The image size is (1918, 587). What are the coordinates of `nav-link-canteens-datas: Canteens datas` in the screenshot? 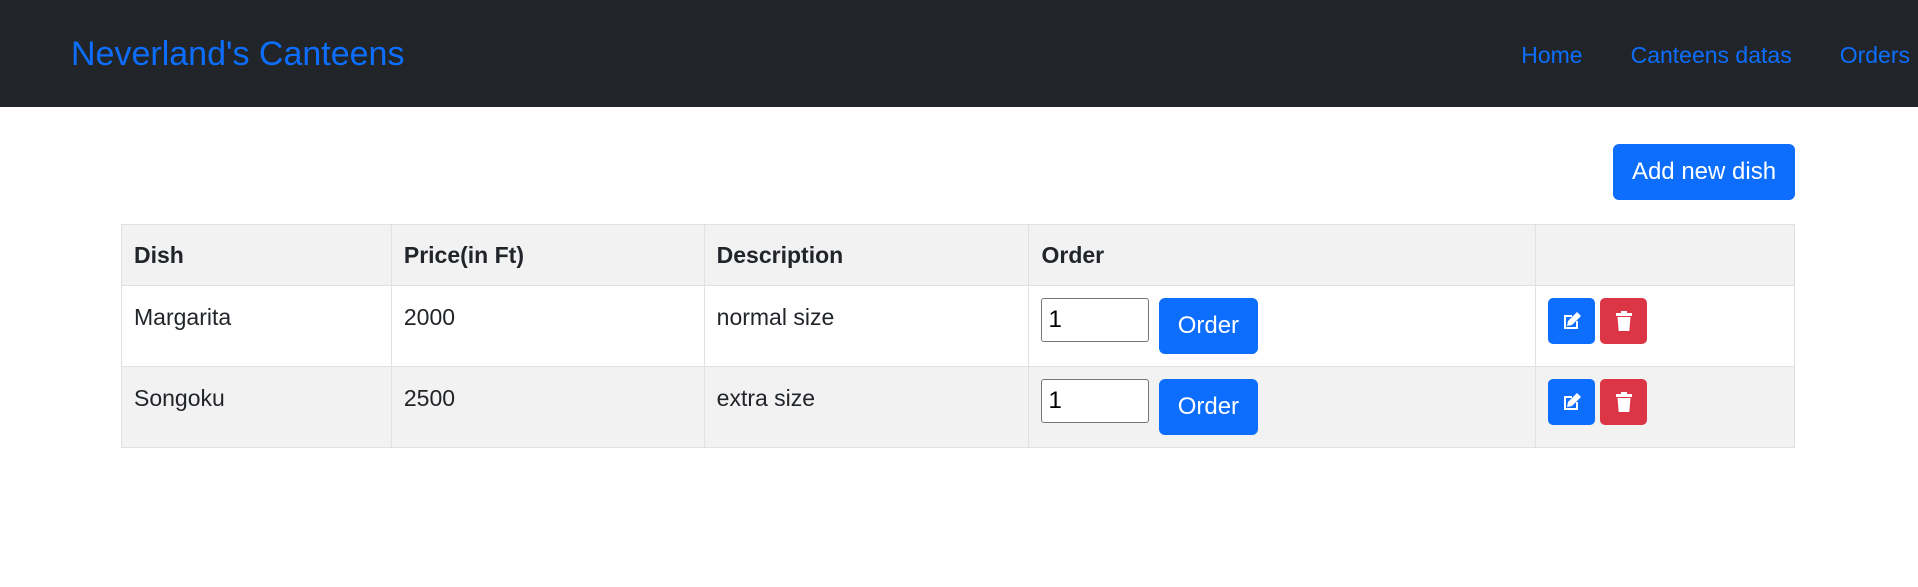 It's located at (1711, 55).